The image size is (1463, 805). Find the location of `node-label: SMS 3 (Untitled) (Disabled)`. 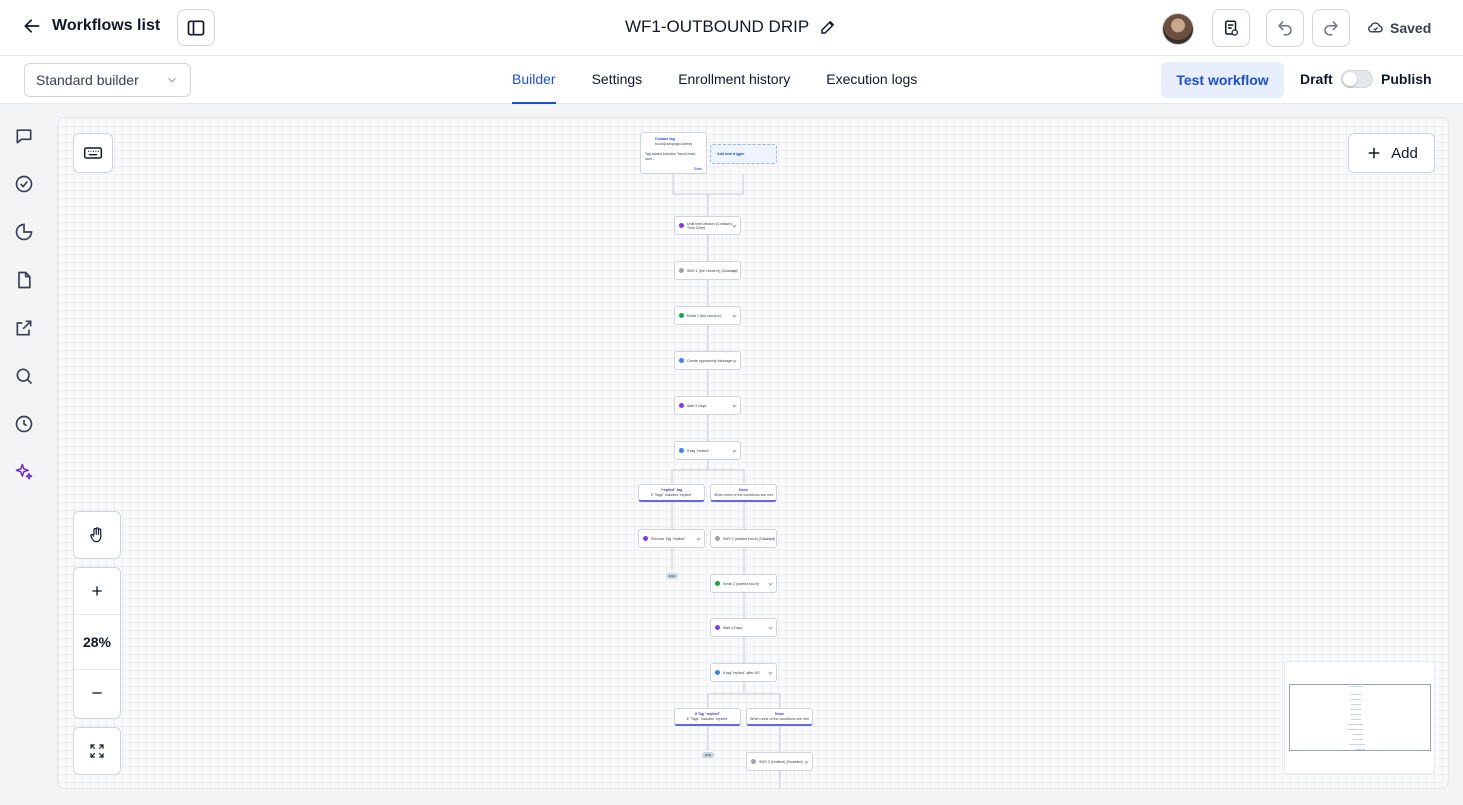

node-label: SMS 3 (Untitled) (Disabled) is located at coordinates (781, 761).